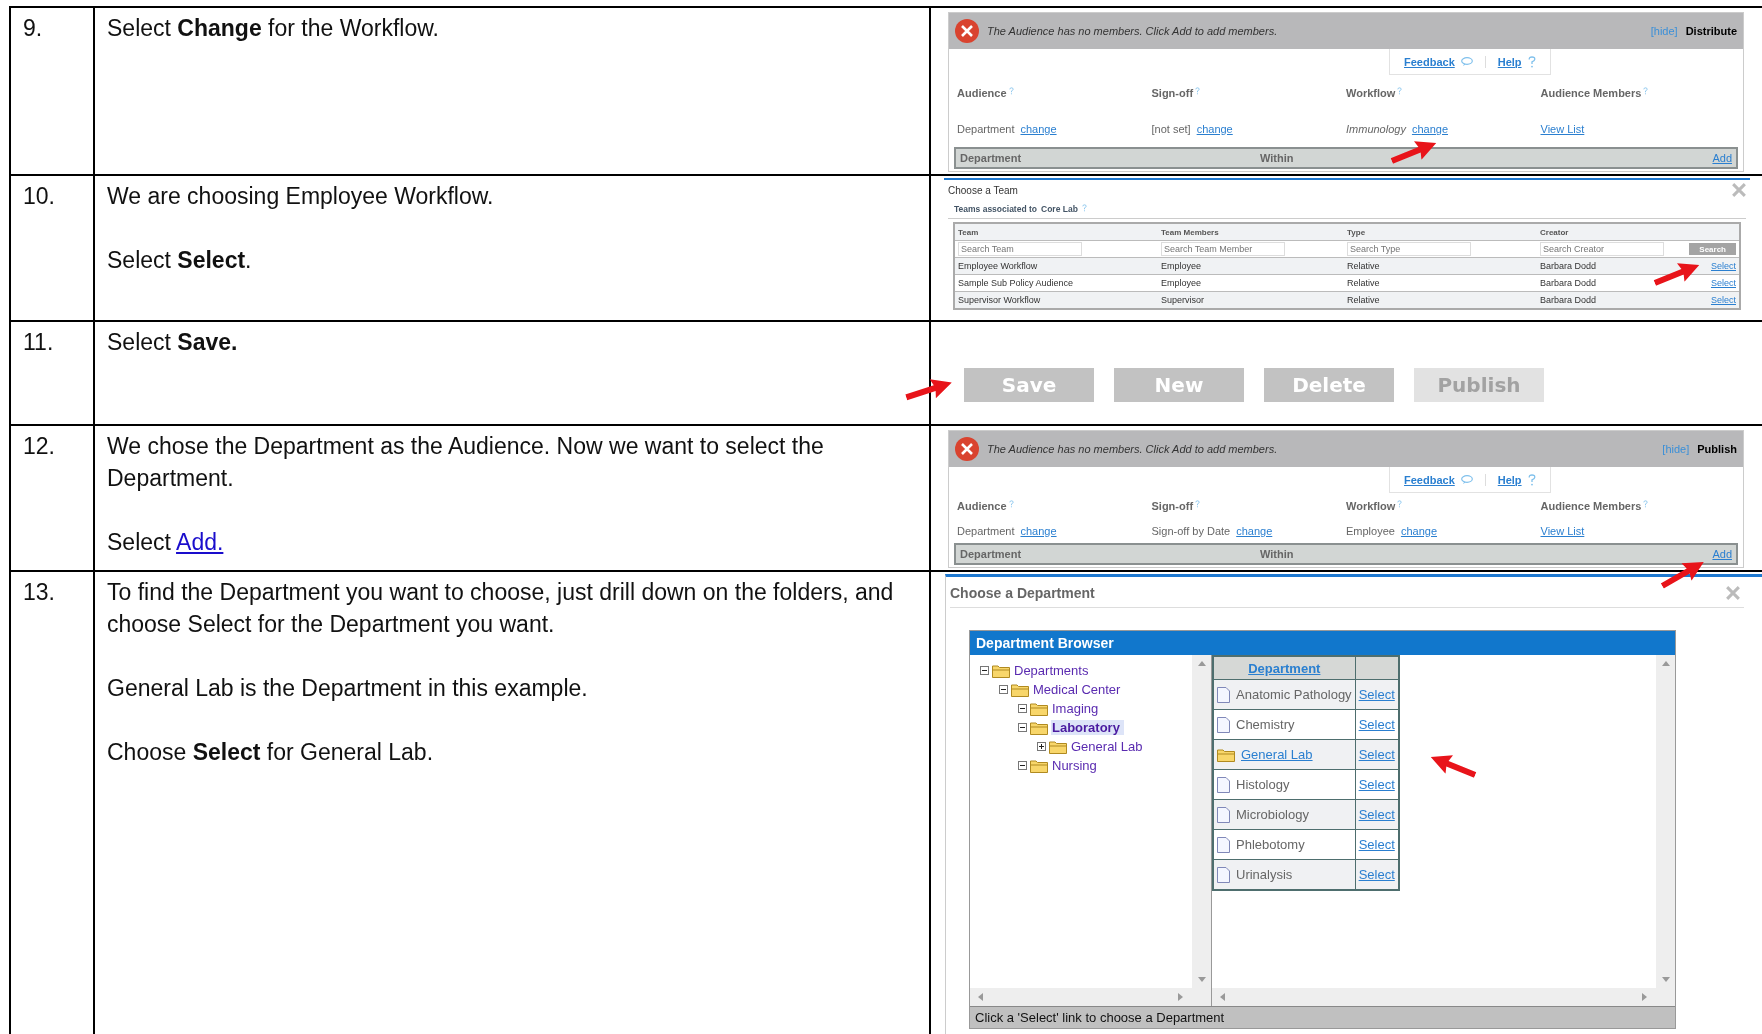 The height and width of the screenshot is (1034, 1762). Describe the element at coordinates (348, 688) in the screenshot. I see `instruction-text: General Lab is the Department in this example.` at that location.